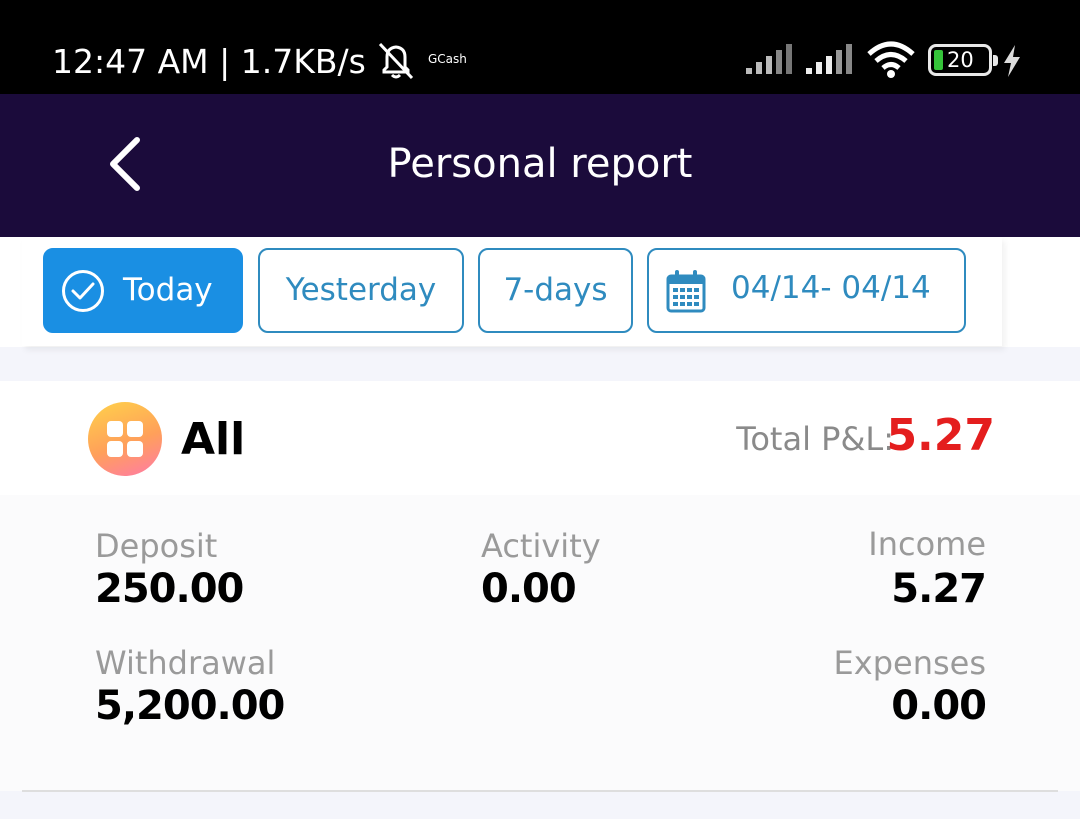 This screenshot has height=819, width=1080. Describe the element at coordinates (686, 291) in the screenshot. I see `calendar-icon` at that location.